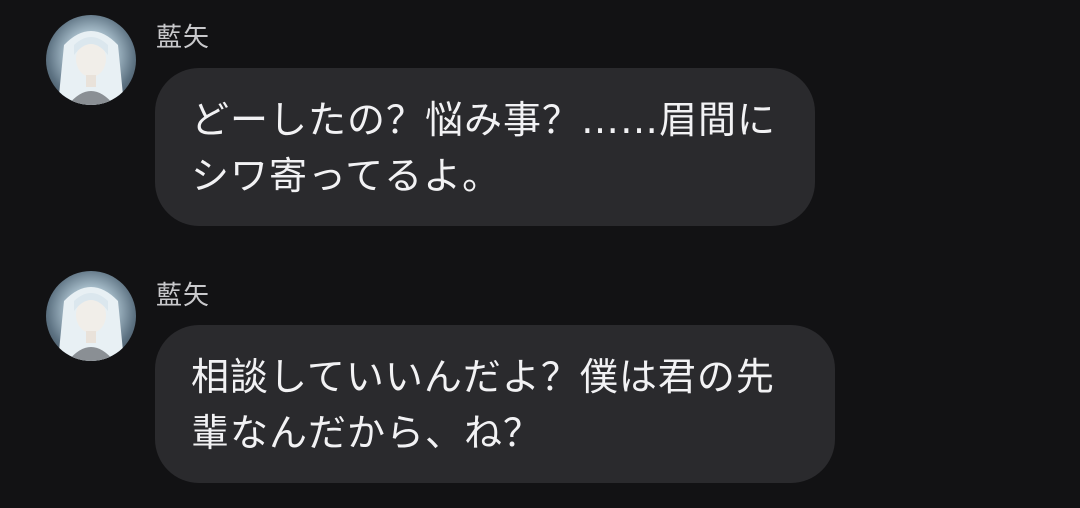 This screenshot has width=1080, height=508. I want to click on message-text: どーしたの？悩み事？……眉間にシワ寄ってるよ。, so click(484, 148).